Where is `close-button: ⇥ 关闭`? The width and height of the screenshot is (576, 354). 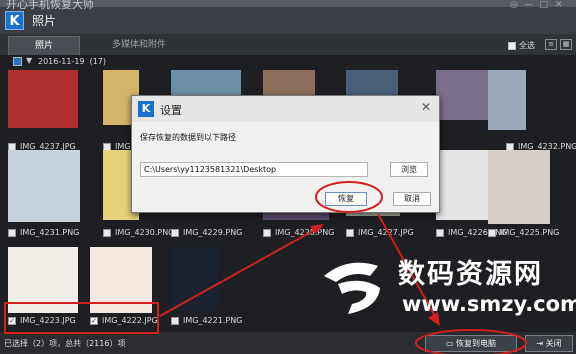 close-button: ⇥ 关闭 is located at coordinates (549, 343).